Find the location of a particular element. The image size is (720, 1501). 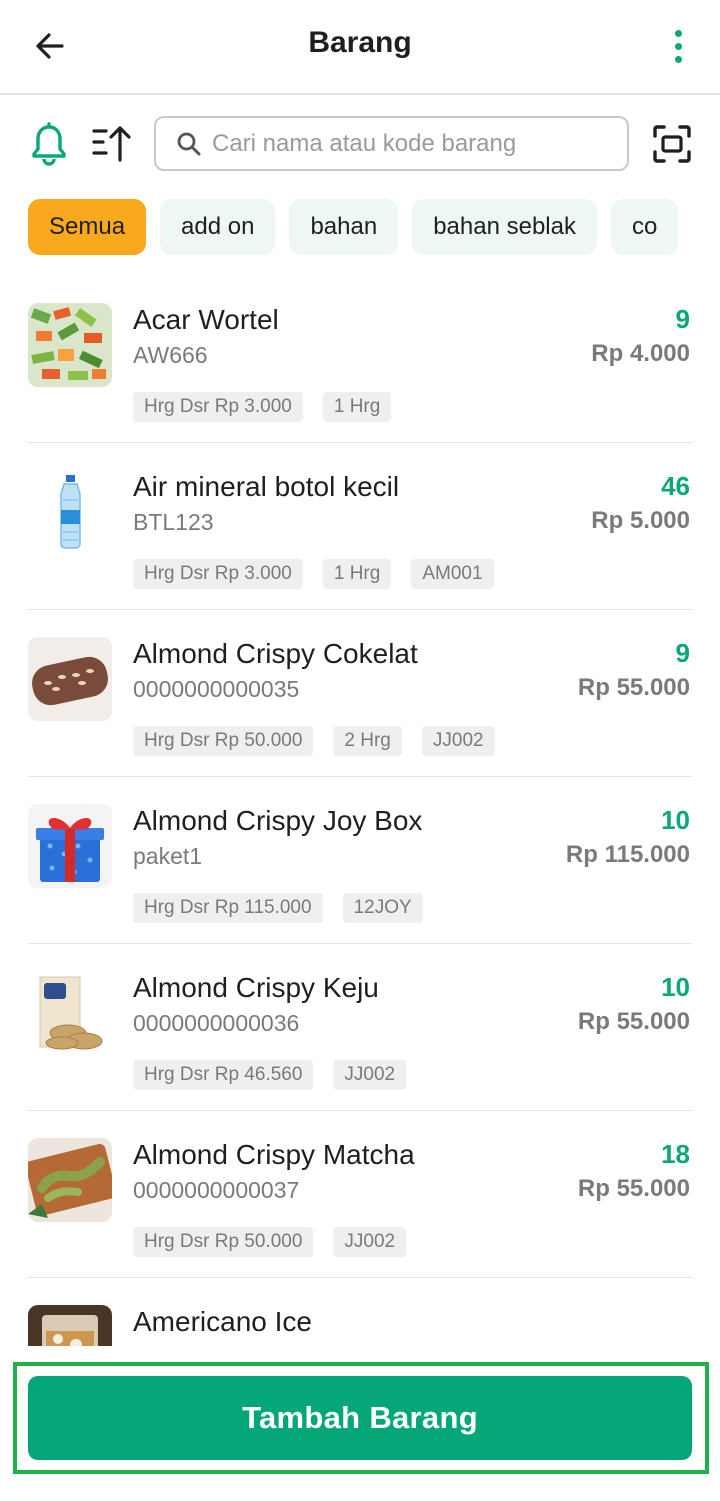

page-title: Barang is located at coordinates (360, 42).